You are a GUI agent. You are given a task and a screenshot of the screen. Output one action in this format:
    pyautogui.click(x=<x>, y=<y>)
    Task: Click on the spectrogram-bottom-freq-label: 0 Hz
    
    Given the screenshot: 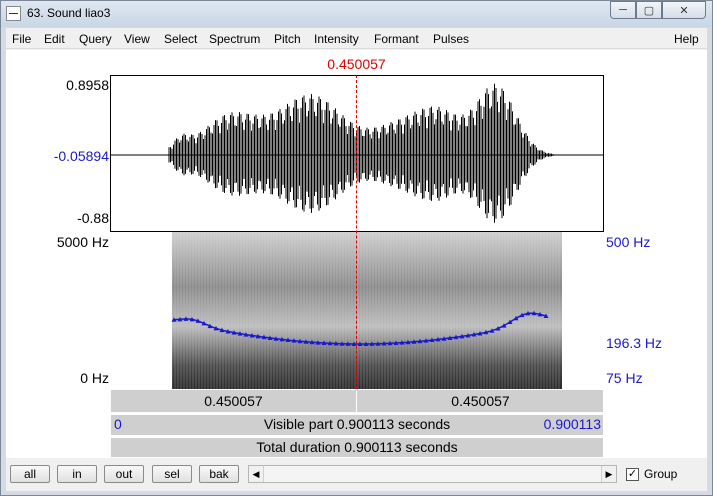 What is the action you would take?
    pyautogui.click(x=94, y=378)
    